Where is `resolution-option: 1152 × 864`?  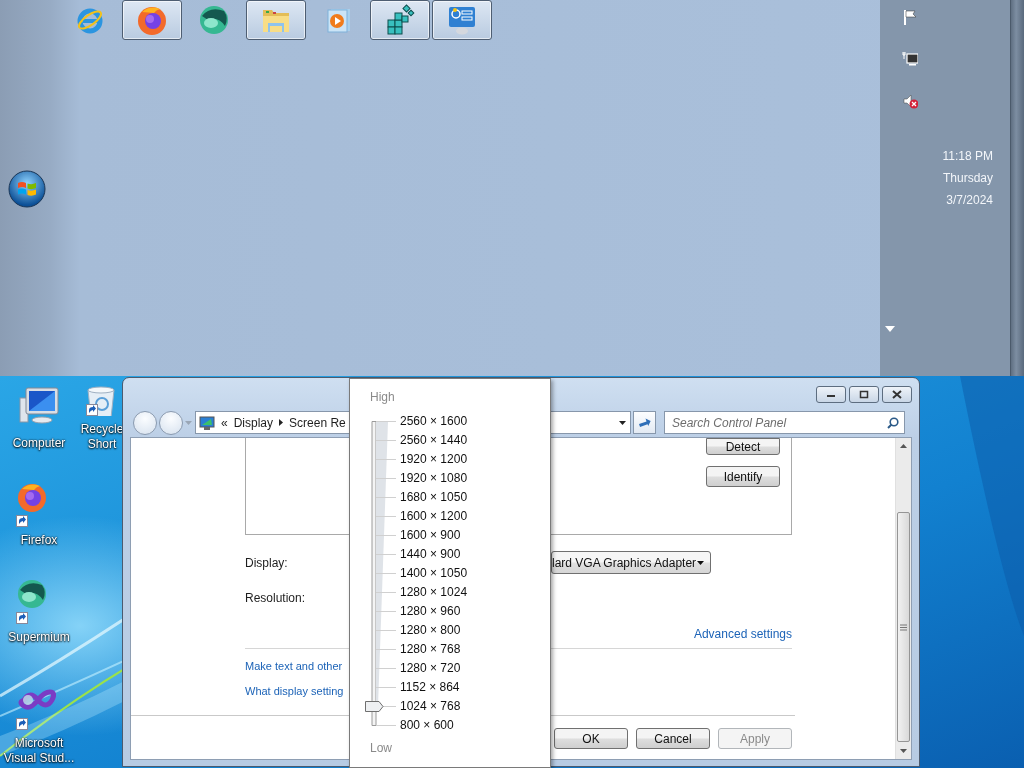 resolution-option: 1152 × 864 is located at coordinates (475, 687).